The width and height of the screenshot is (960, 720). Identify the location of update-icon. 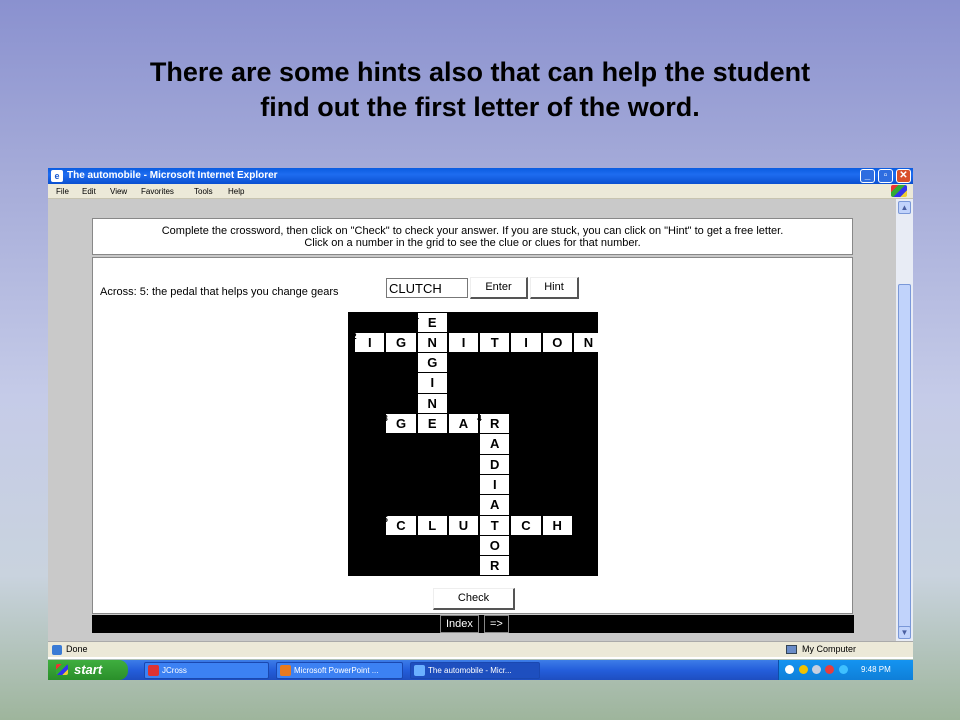
(843, 669).